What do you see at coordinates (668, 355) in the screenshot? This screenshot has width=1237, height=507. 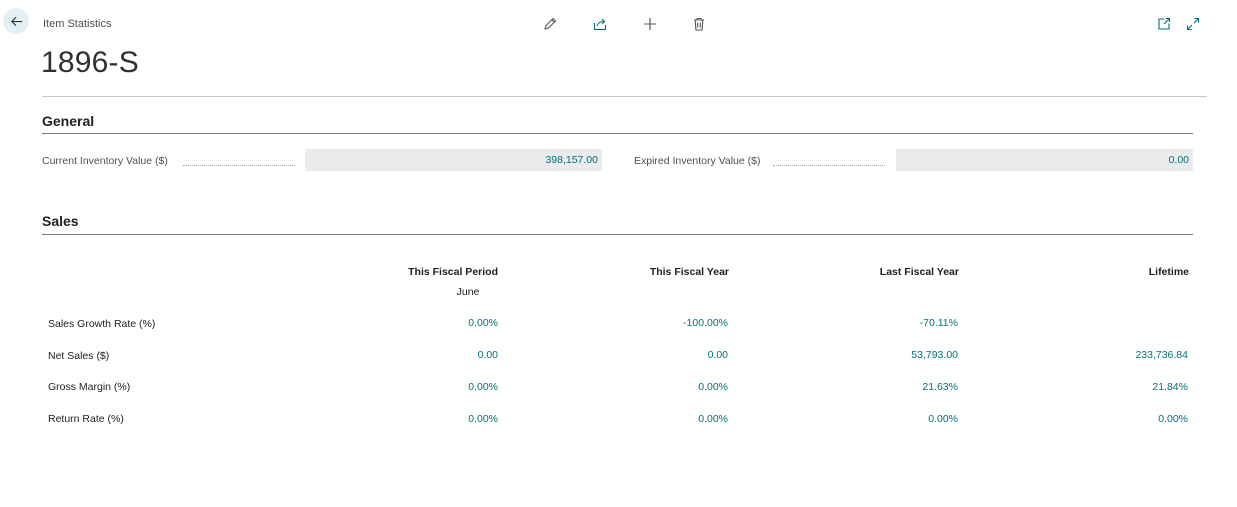 I see `cell-net-sales-this-year: 0.00` at bounding box center [668, 355].